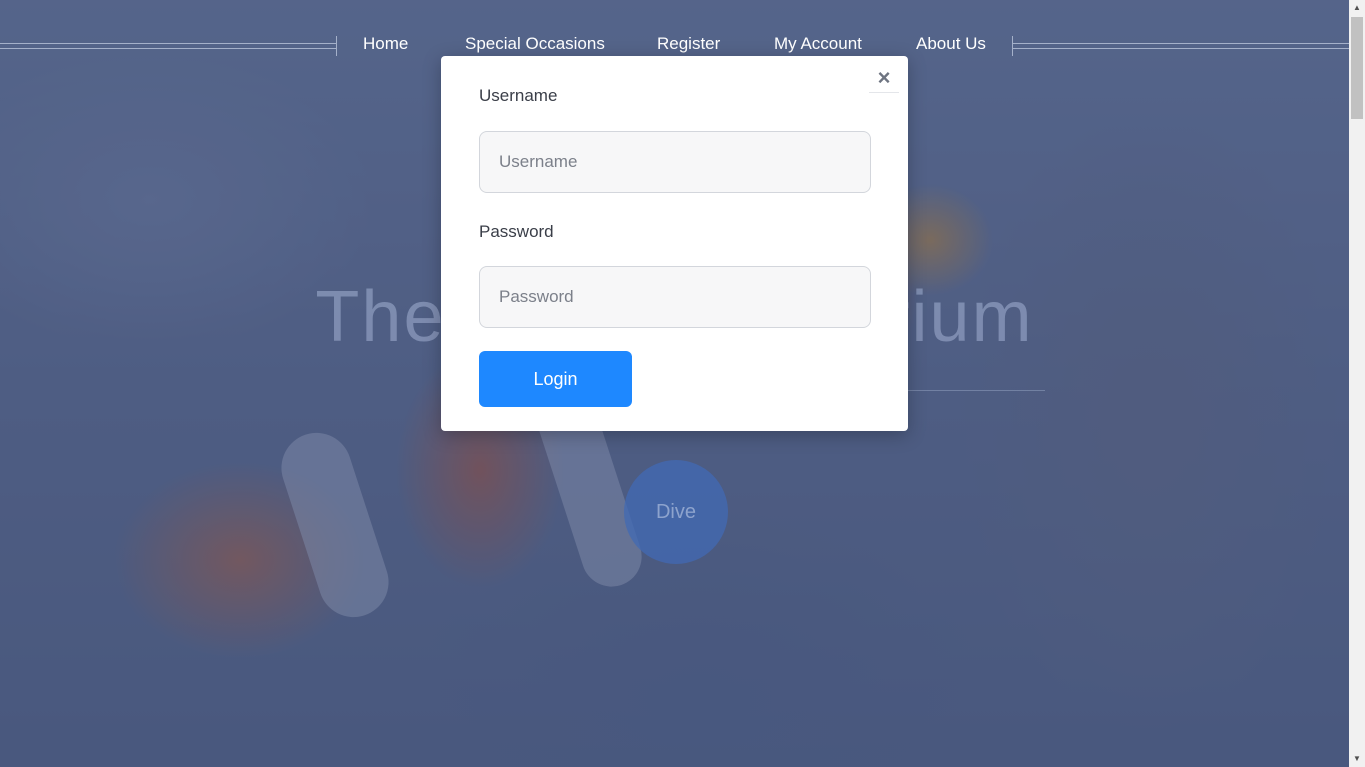 This screenshot has height=767, width=1365. Describe the element at coordinates (975, 390) in the screenshot. I see `hero-divider` at that location.